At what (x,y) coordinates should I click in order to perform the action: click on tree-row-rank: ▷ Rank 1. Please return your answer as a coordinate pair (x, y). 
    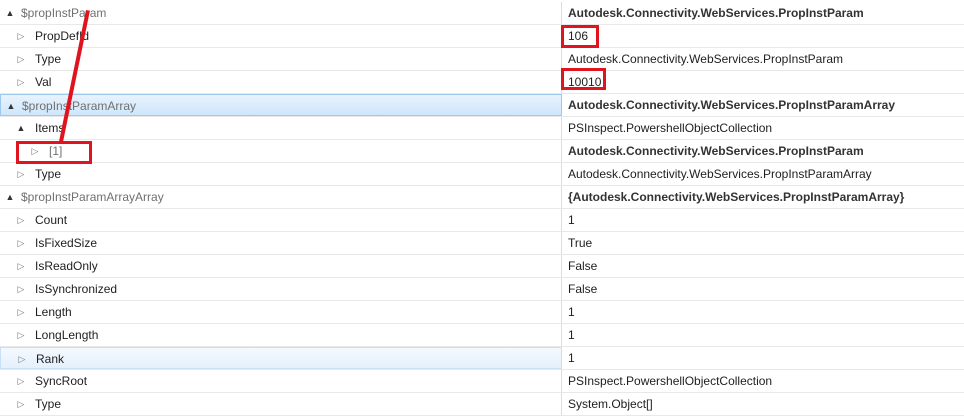
    Looking at the image, I should click on (482, 358).